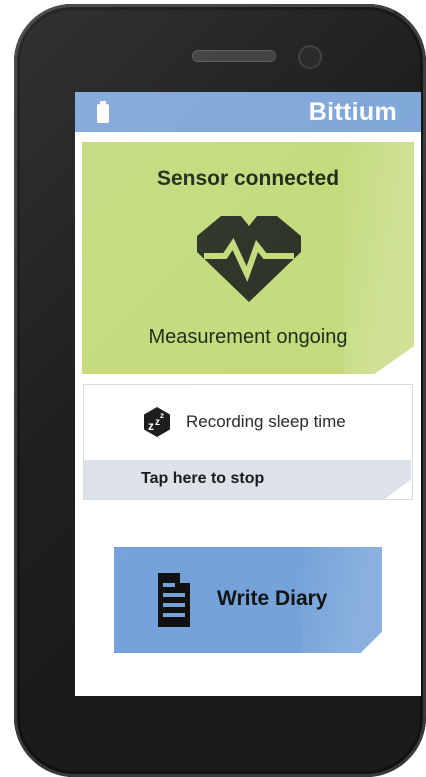  Describe the element at coordinates (310, 57) in the screenshot. I see `front-camera` at that location.